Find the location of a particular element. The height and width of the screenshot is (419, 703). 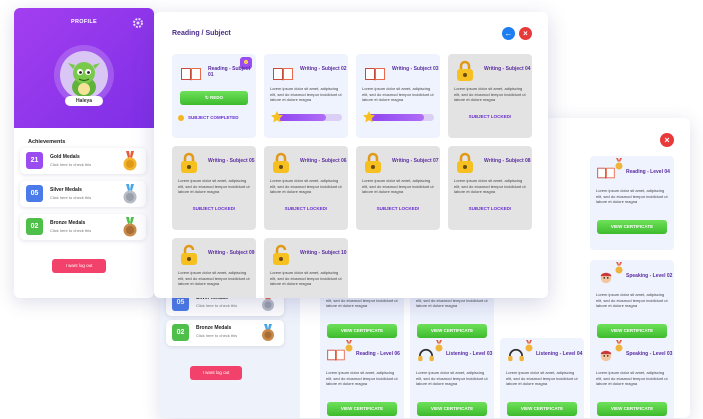

level-title: Listening - Level 03 is located at coordinates (469, 354).